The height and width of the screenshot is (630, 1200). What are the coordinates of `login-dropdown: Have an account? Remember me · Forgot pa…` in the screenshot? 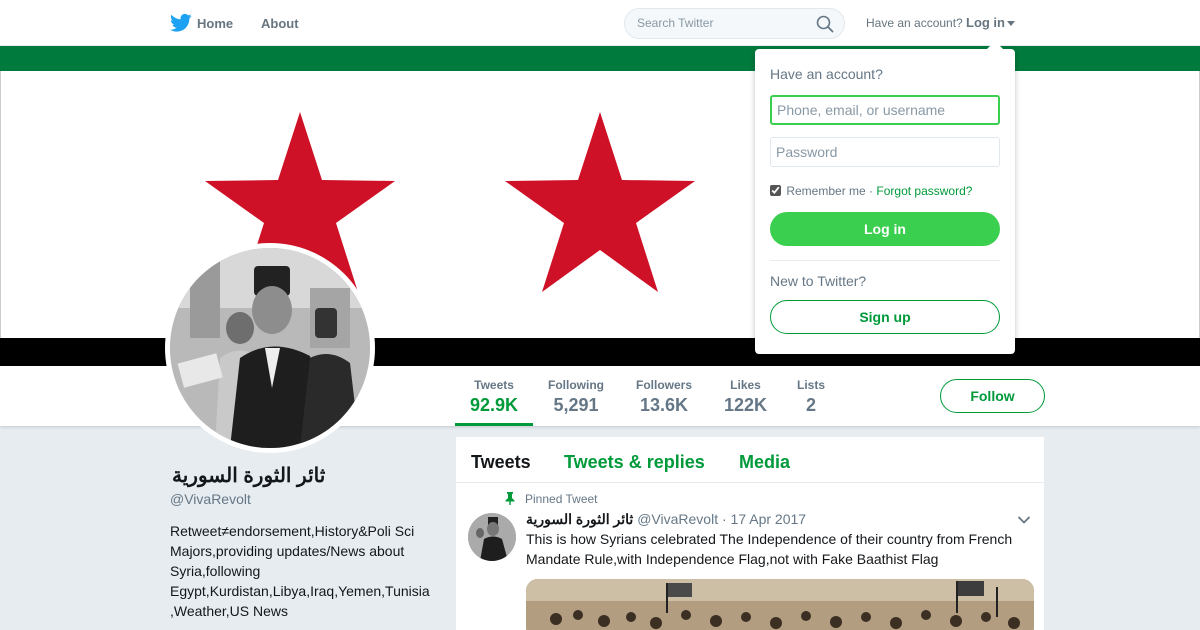 It's located at (885, 197).